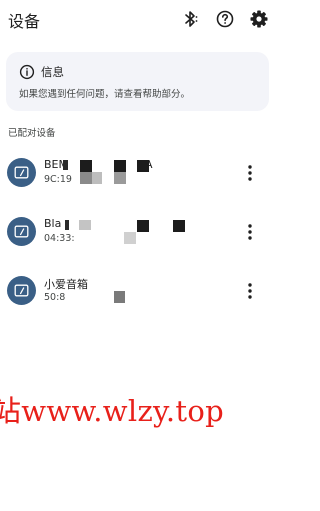 This screenshot has height=511, width=320. I want to click on top-app-bar: 设备, so click(136, 19).